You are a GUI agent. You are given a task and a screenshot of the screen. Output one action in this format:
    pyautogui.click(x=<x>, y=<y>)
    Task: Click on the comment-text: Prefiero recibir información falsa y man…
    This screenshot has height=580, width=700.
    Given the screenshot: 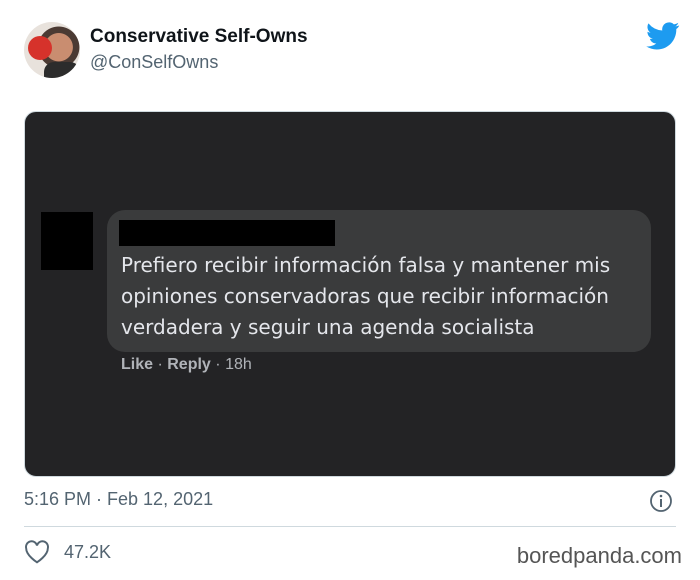 What is the action you would take?
    pyautogui.click(x=366, y=296)
    